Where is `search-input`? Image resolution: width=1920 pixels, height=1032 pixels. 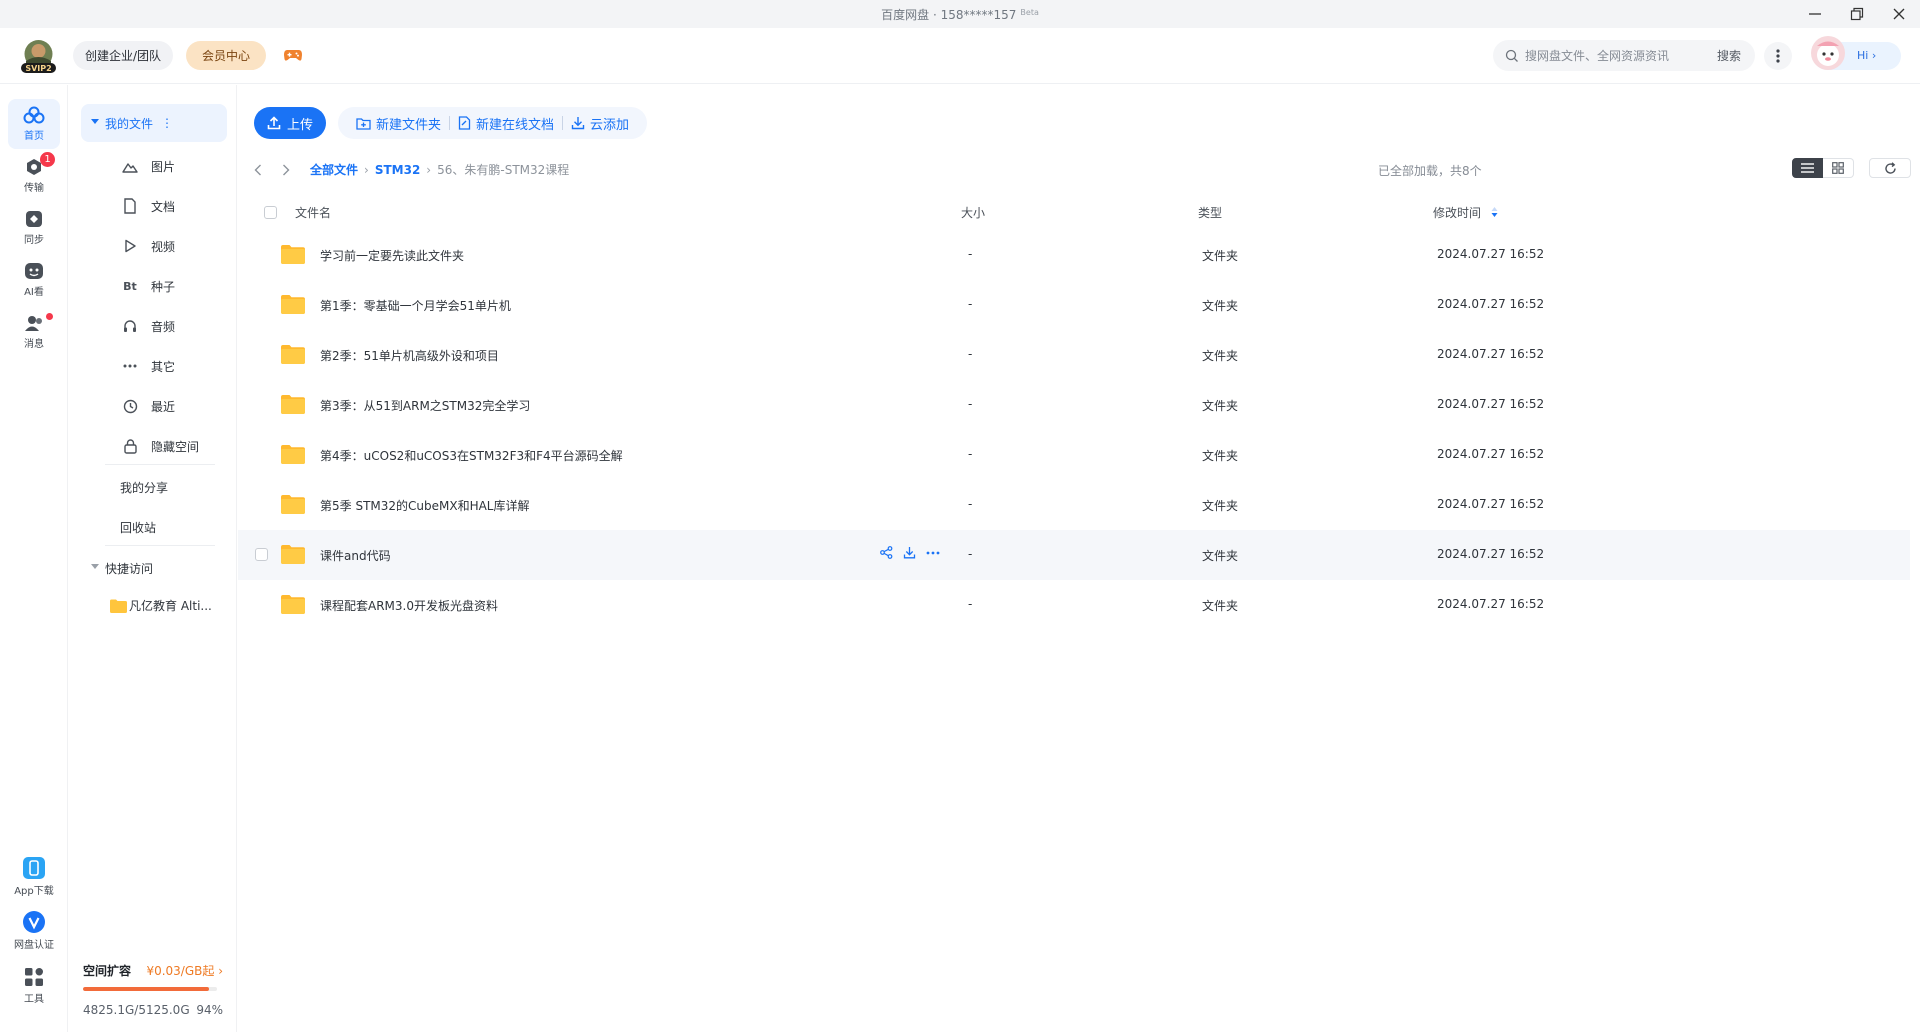
search-input is located at coordinates (1615, 55).